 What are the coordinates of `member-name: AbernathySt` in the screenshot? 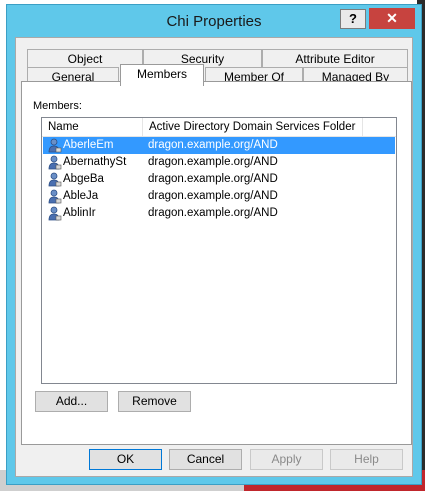 It's located at (95, 162).